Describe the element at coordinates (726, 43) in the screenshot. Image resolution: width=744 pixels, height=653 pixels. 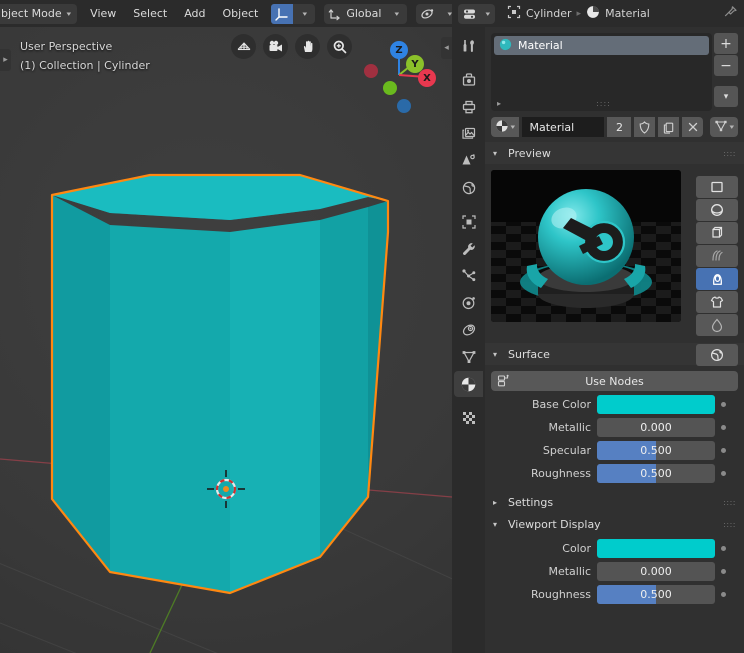
I see `add-material-slot-button: +` at that location.